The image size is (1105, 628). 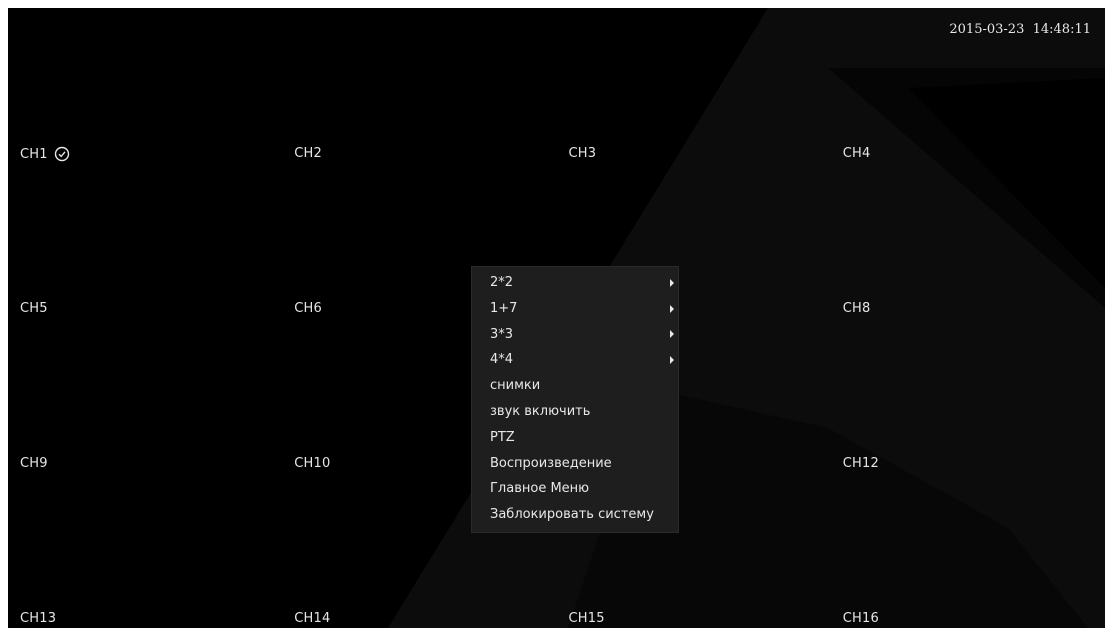 What do you see at coordinates (515, 386) in the screenshot?
I see `menu-item-label: снимки` at bounding box center [515, 386].